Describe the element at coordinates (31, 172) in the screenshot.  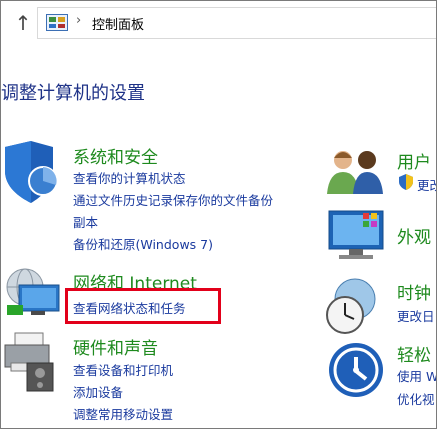
I see `shield-icon` at that location.